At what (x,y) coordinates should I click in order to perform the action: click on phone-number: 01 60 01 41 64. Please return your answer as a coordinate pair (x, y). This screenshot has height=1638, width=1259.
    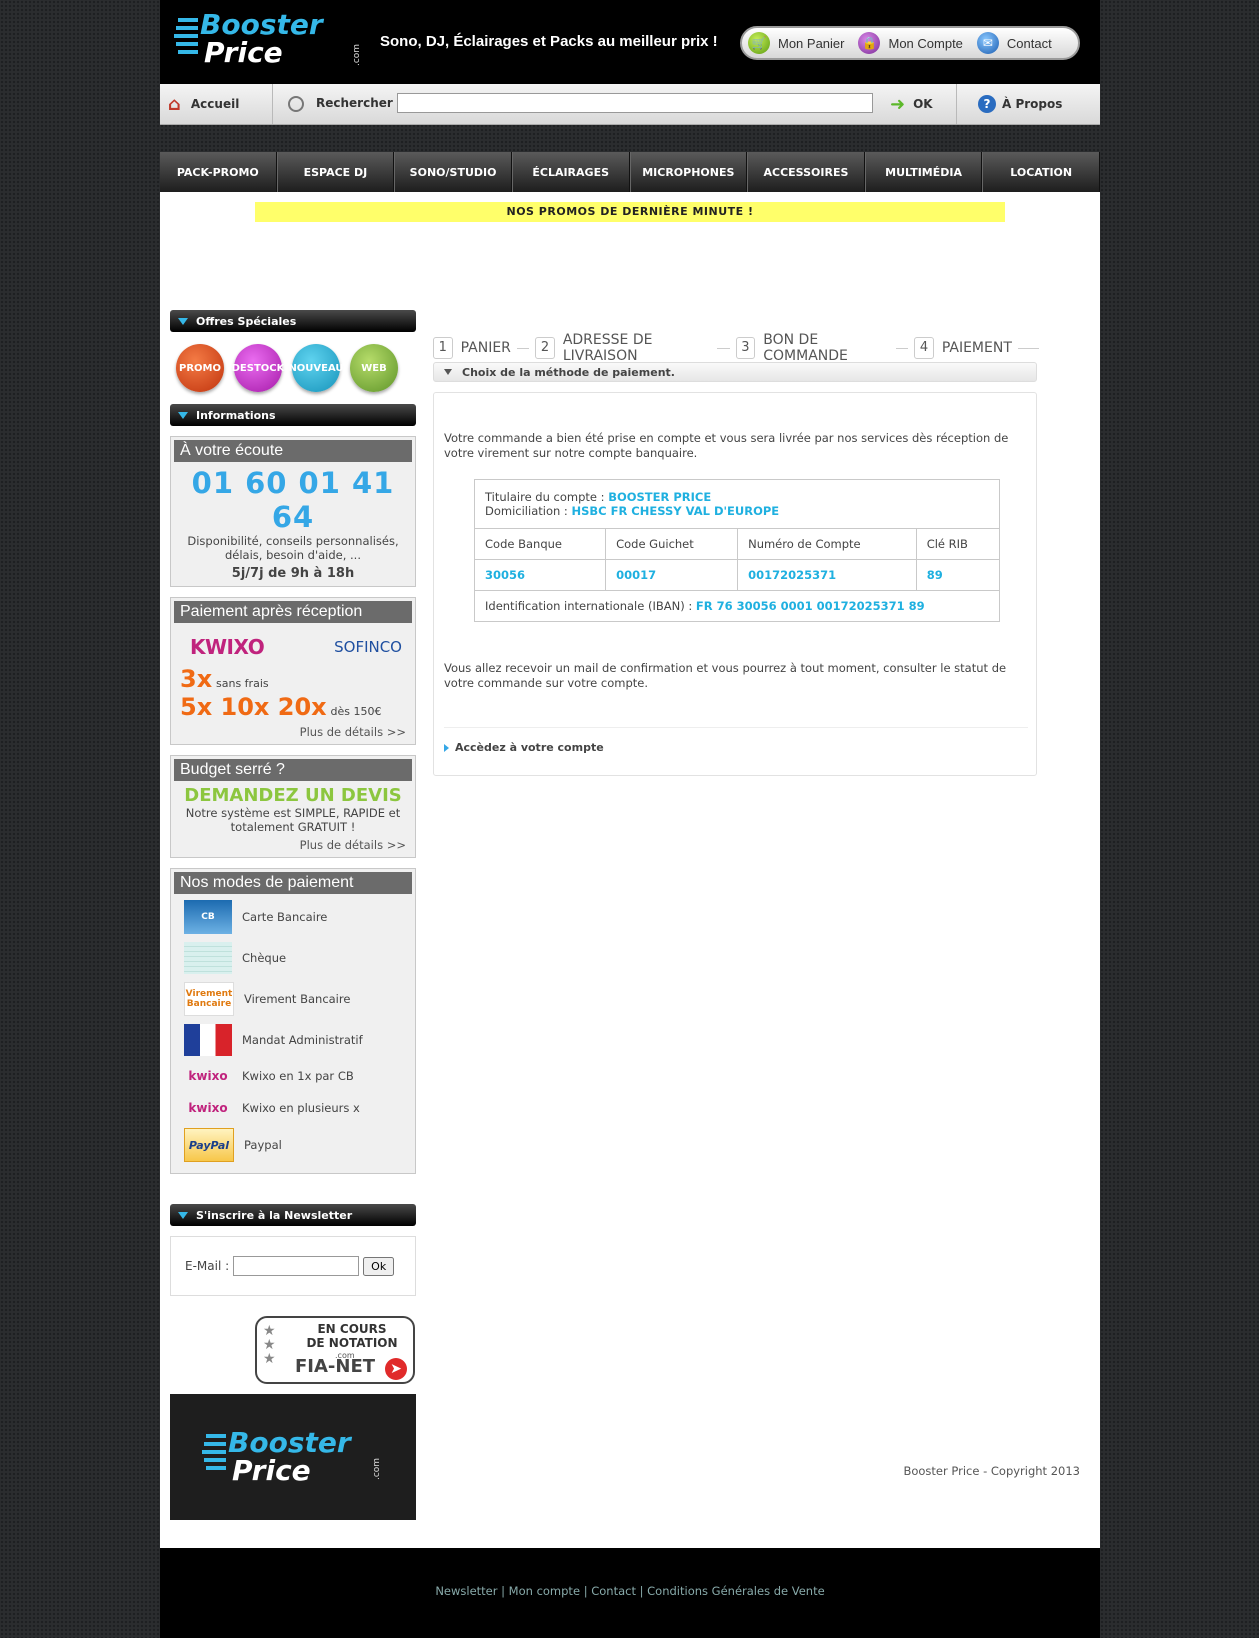
    Looking at the image, I should click on (293, 500).